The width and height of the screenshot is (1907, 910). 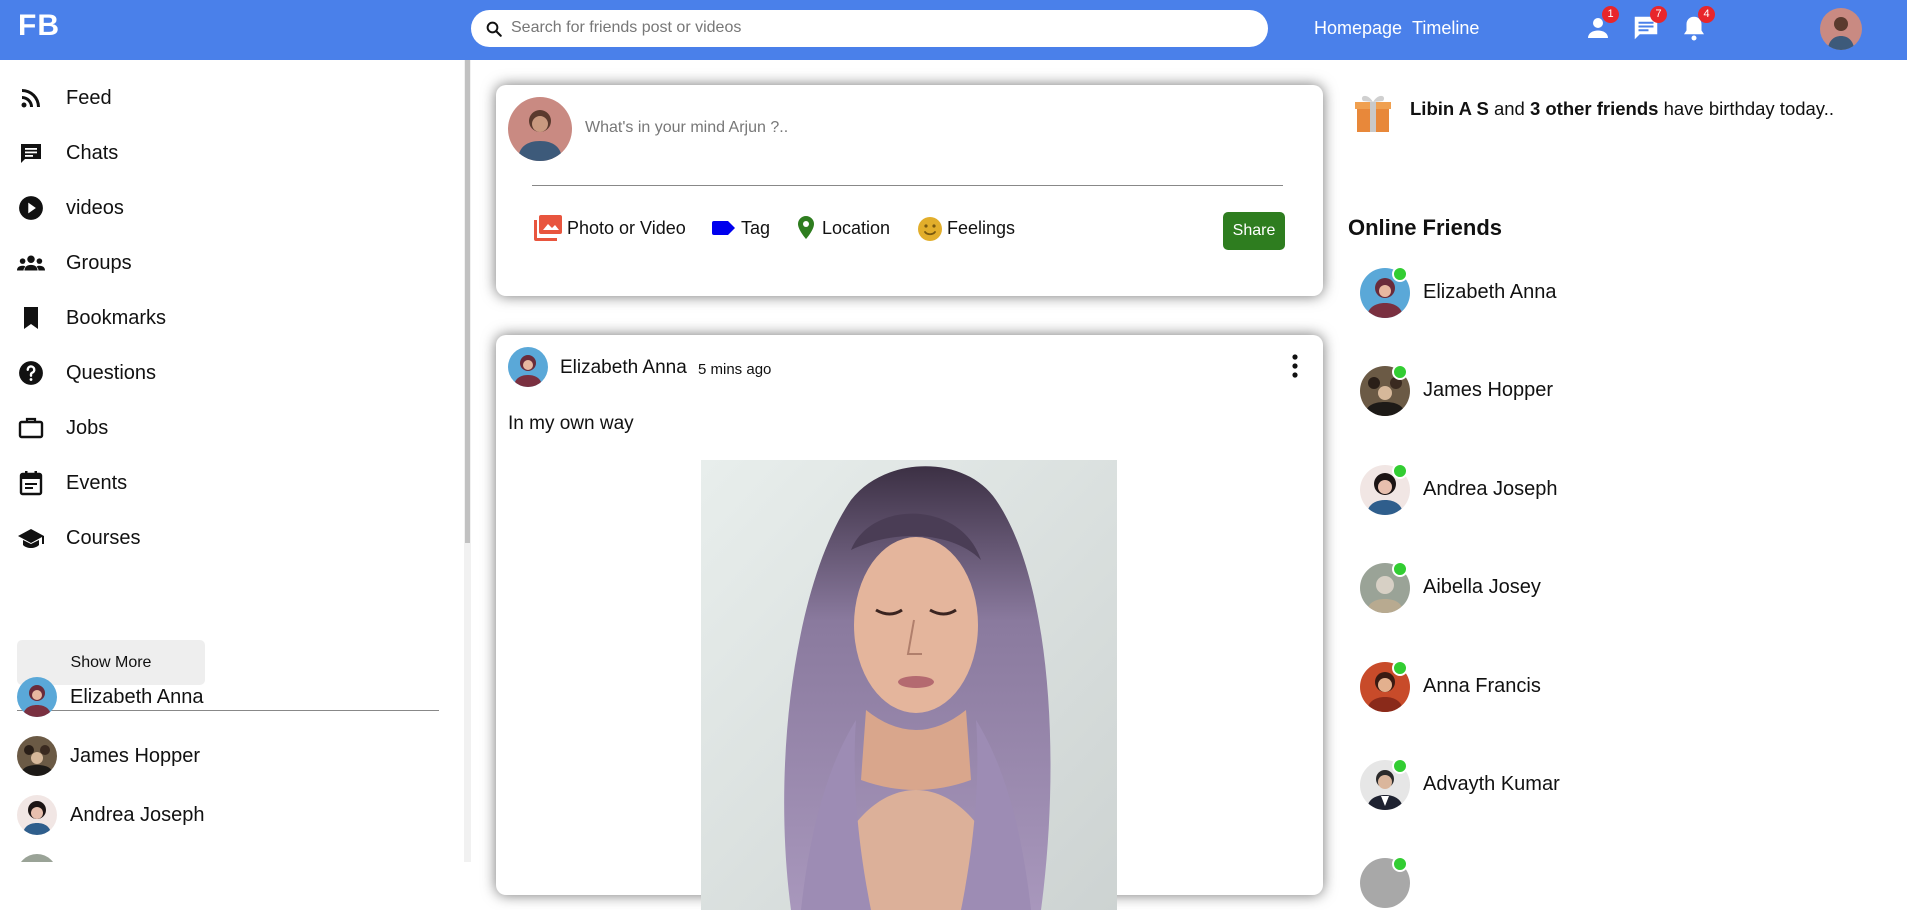 I want to click on post-text: In my own way, so click(x=571, y=423).